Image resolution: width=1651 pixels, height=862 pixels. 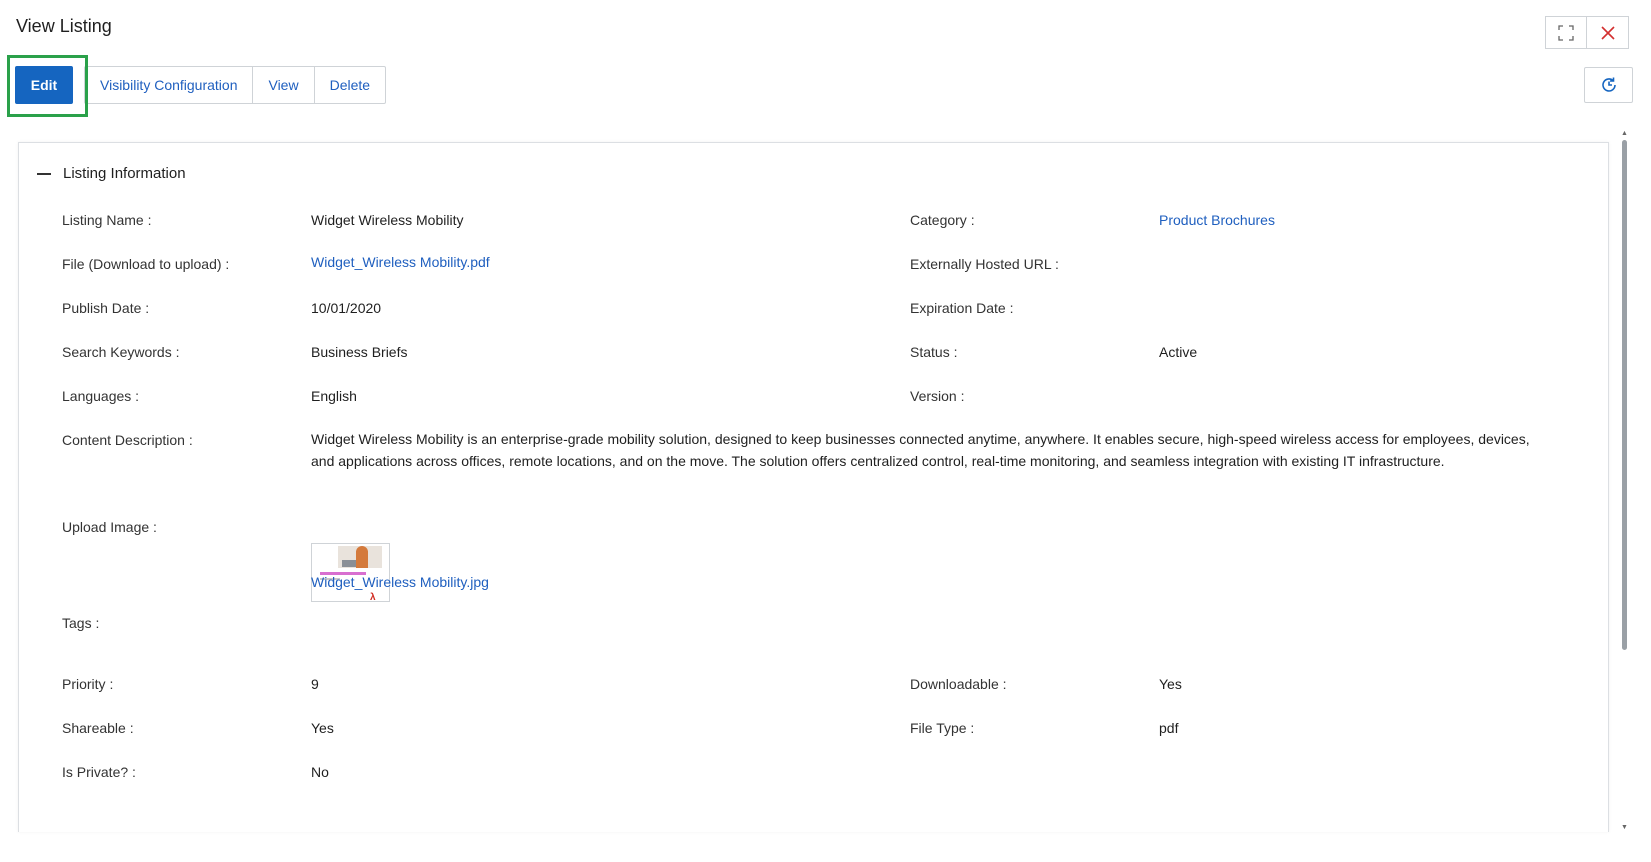 What do you see at coordinates (350, 572) in the screenshot?
I see `image-thumbnail: λ` at bounding box center [350, 572].